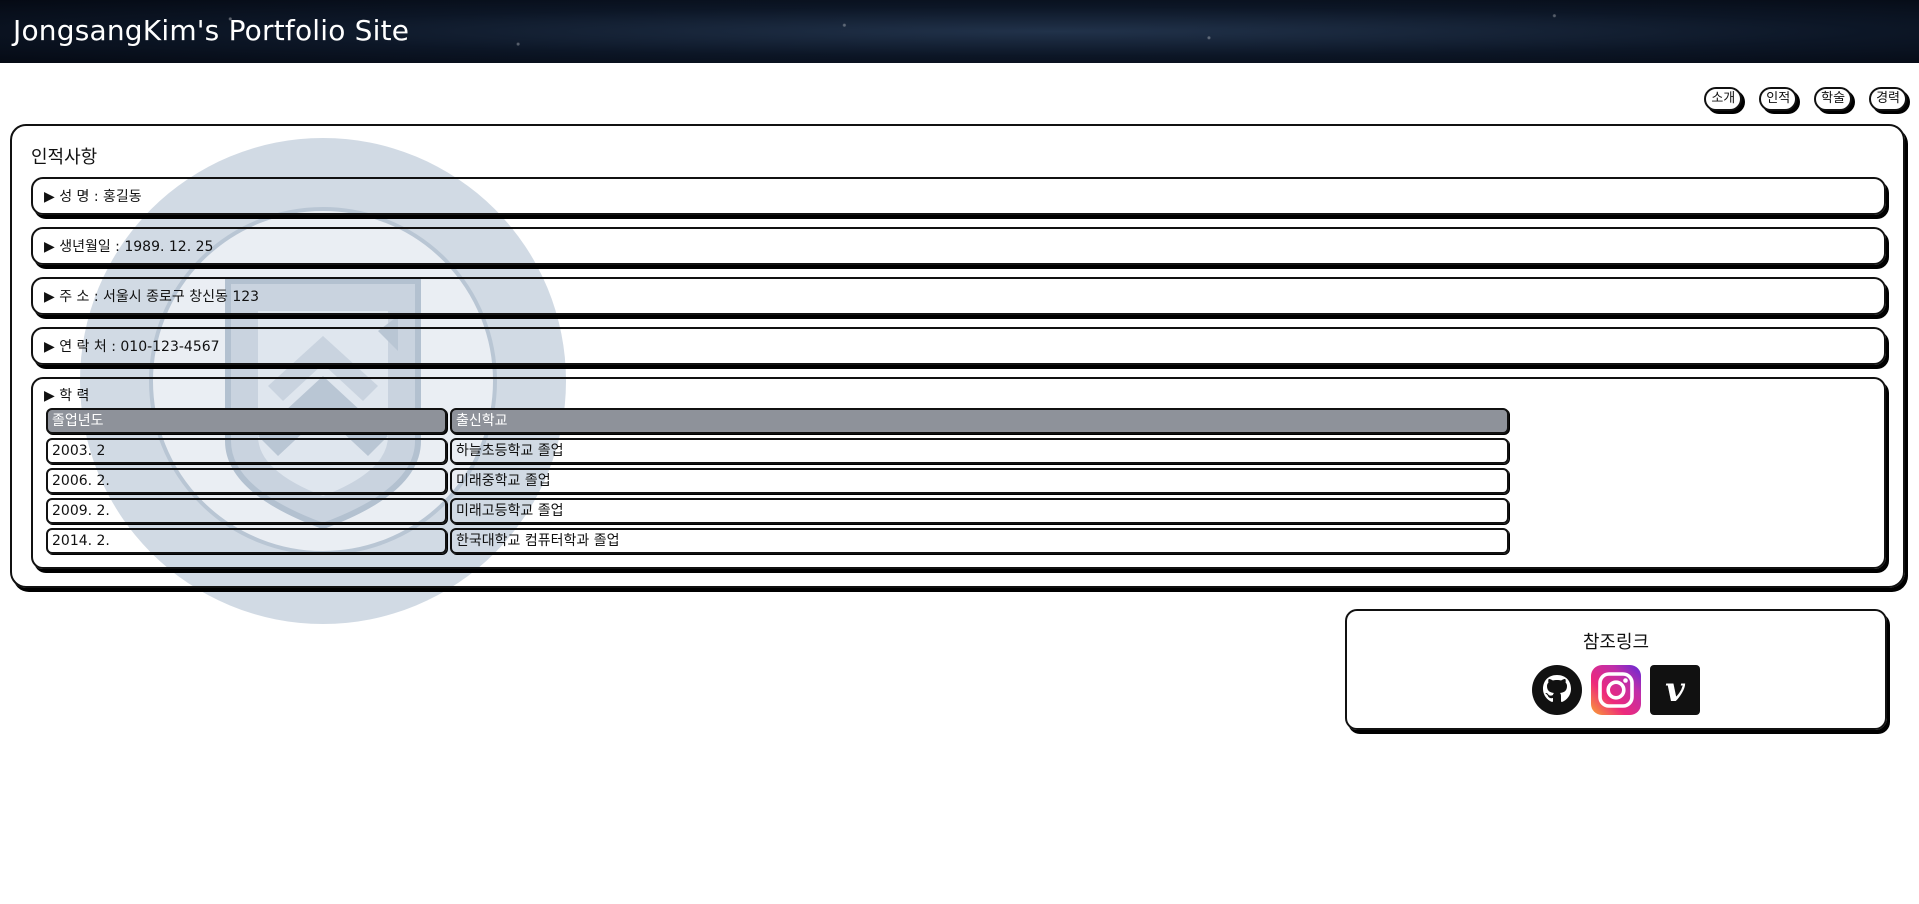  Describe the element at coordinates (1723, 99) in the screenshot. I see `nav-button-intro: 소개` at that location.